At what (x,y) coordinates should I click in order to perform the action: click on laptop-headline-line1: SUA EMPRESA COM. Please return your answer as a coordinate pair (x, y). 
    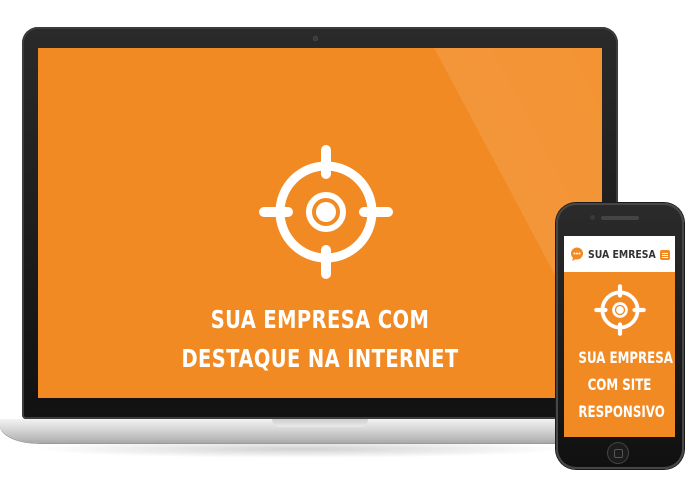
    Looking at the image, I should click on (320, 319).